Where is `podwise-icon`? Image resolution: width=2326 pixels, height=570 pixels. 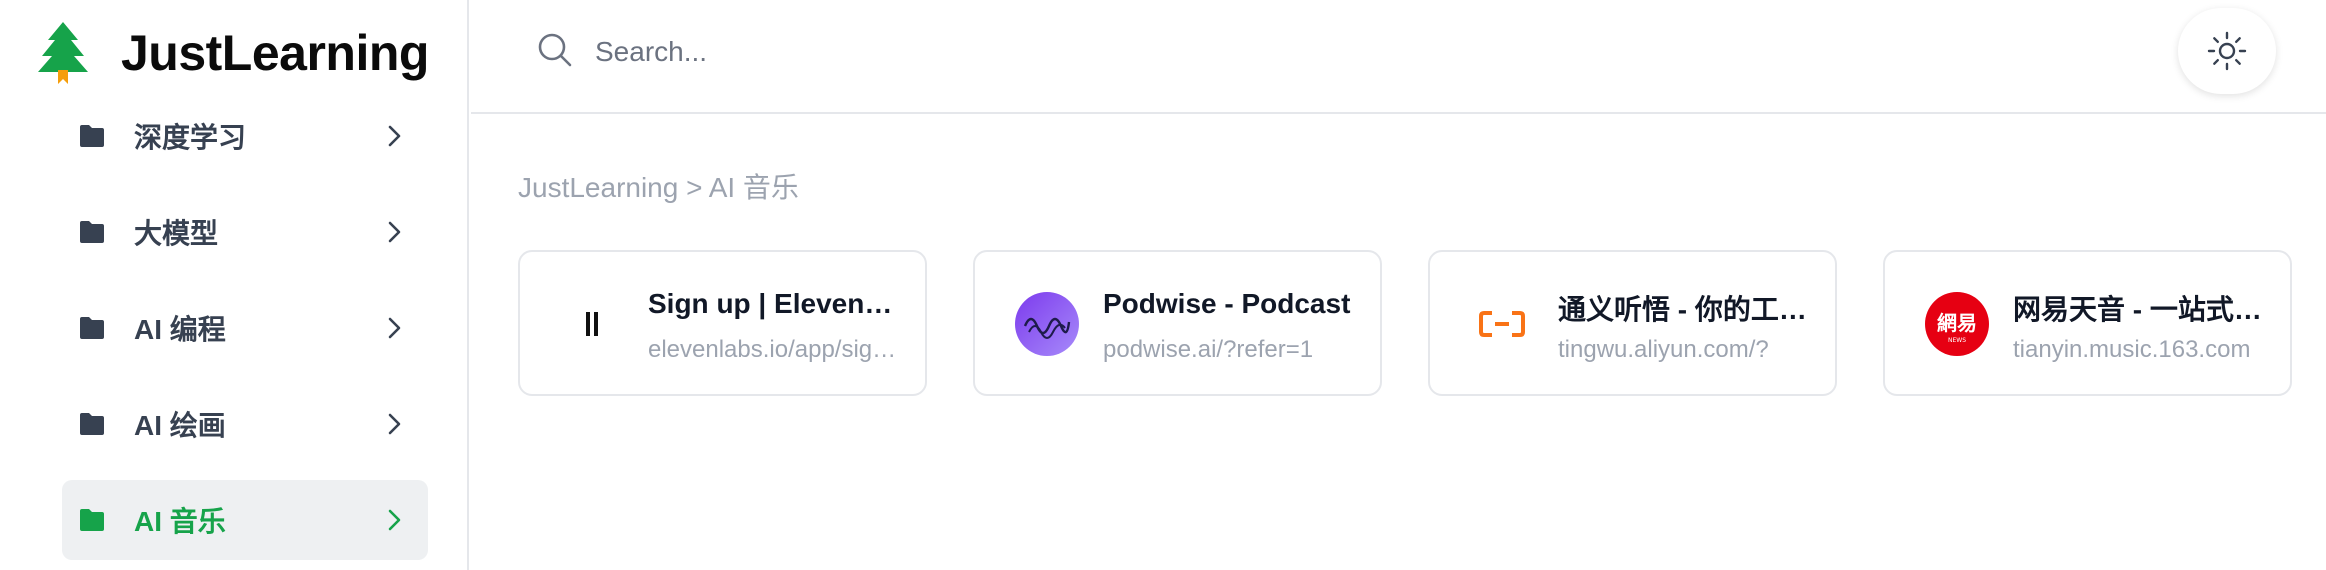 podwise-icon is located at coordinates (1047, 324).